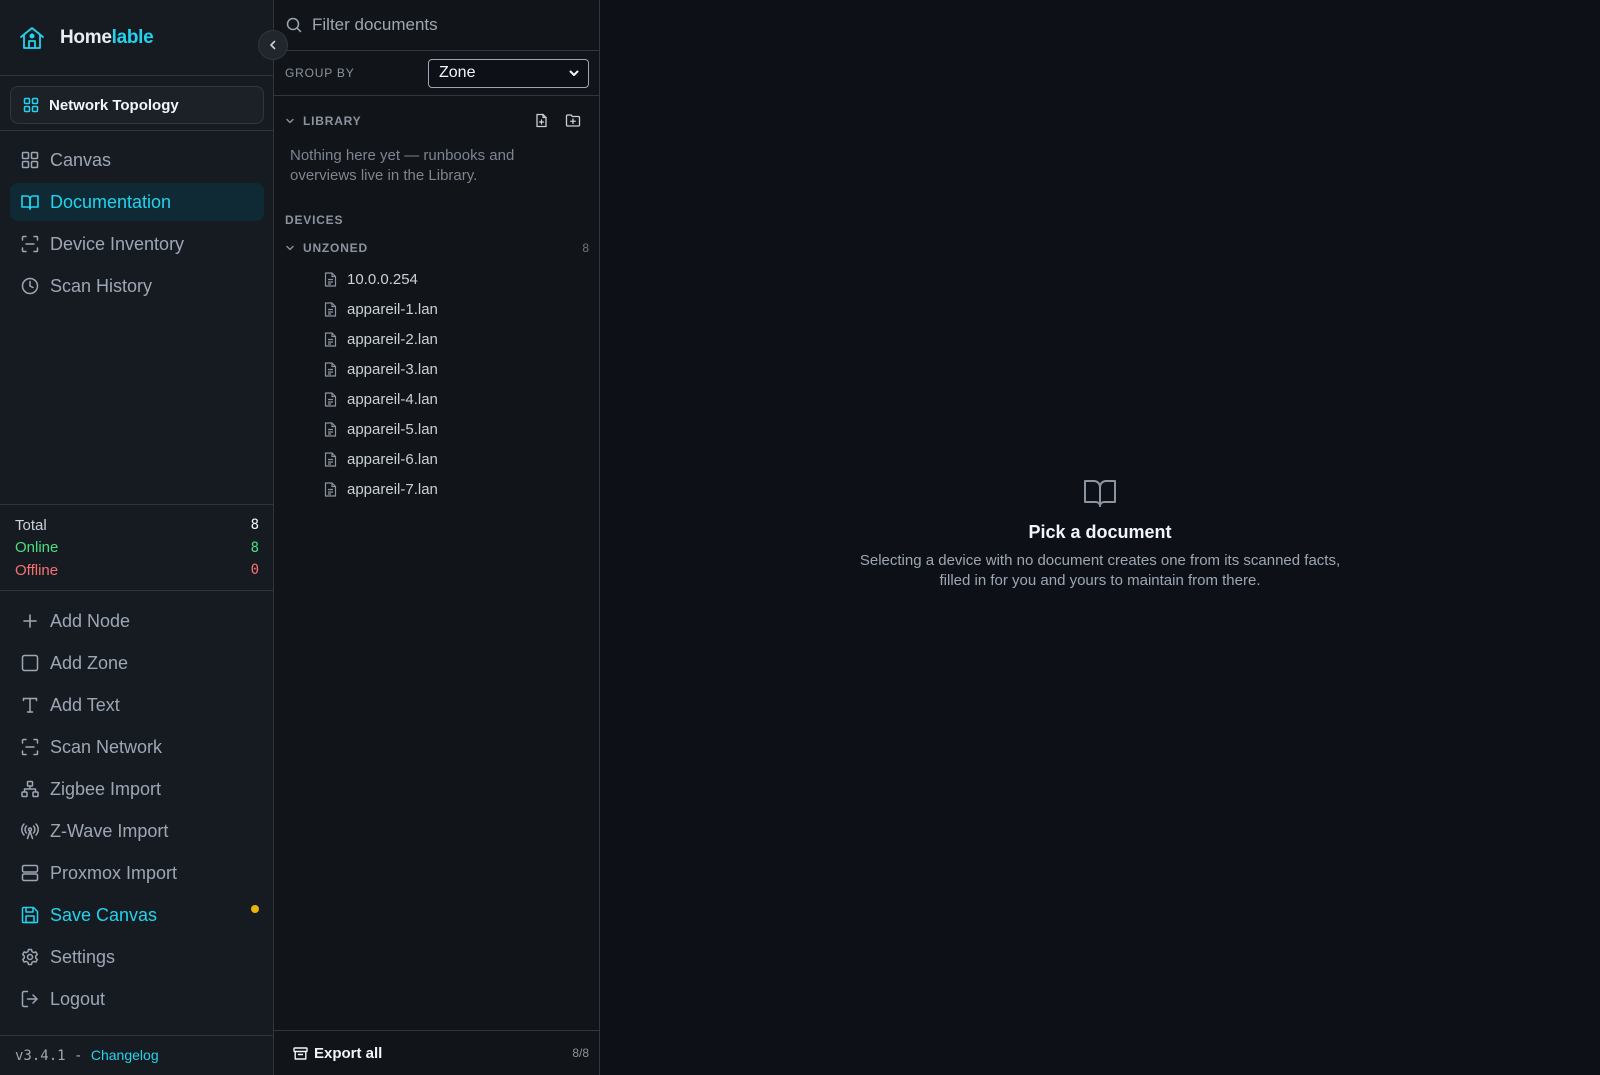  I want to click on stat-online-label: Online, so click(37, 548).